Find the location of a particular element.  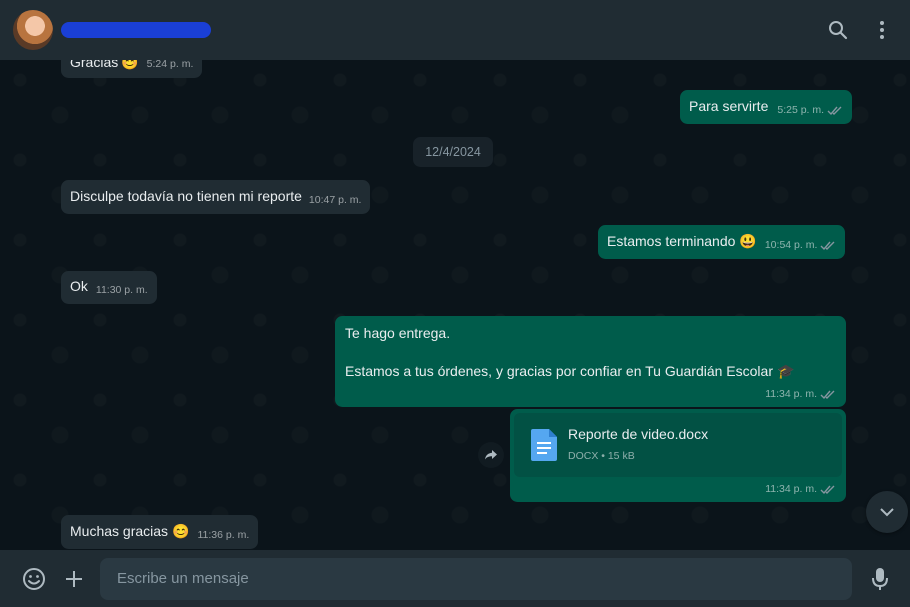

composer is located at coordinates (455, 578).